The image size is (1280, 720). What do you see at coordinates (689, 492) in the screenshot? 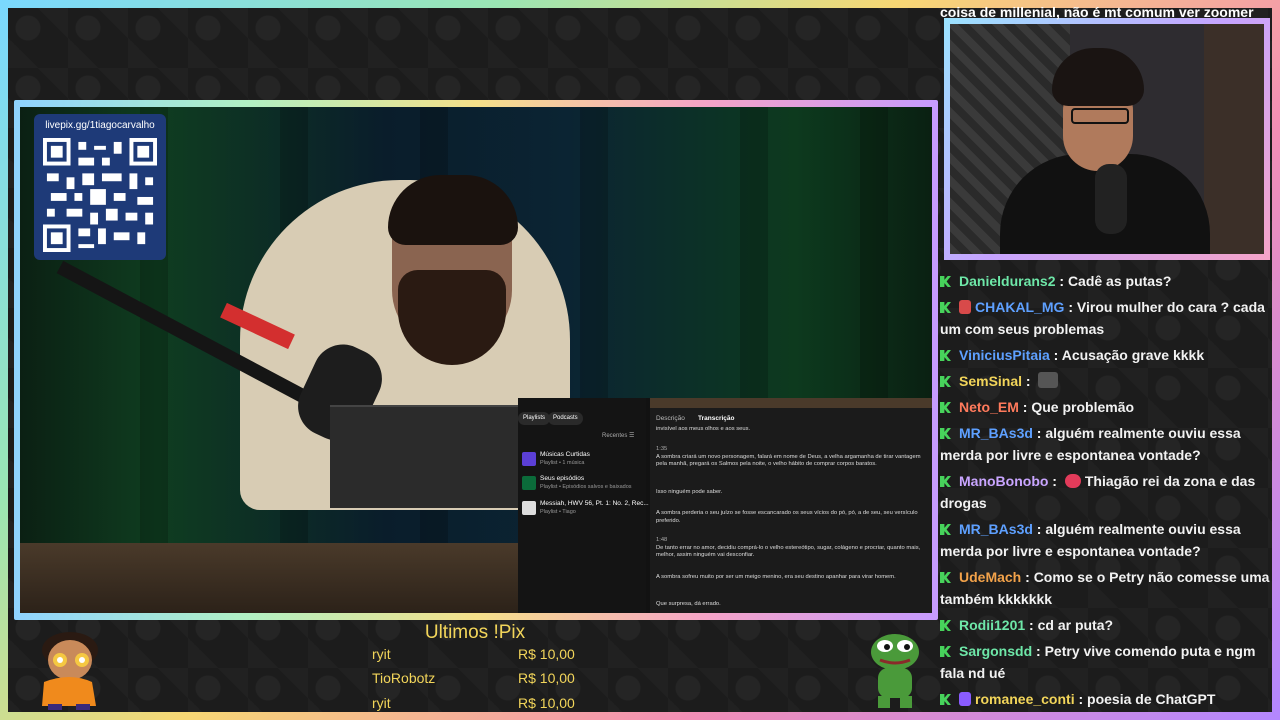
I see `transcript-line: Isso ninguém pode saber.` at bounding box center [689, 492].